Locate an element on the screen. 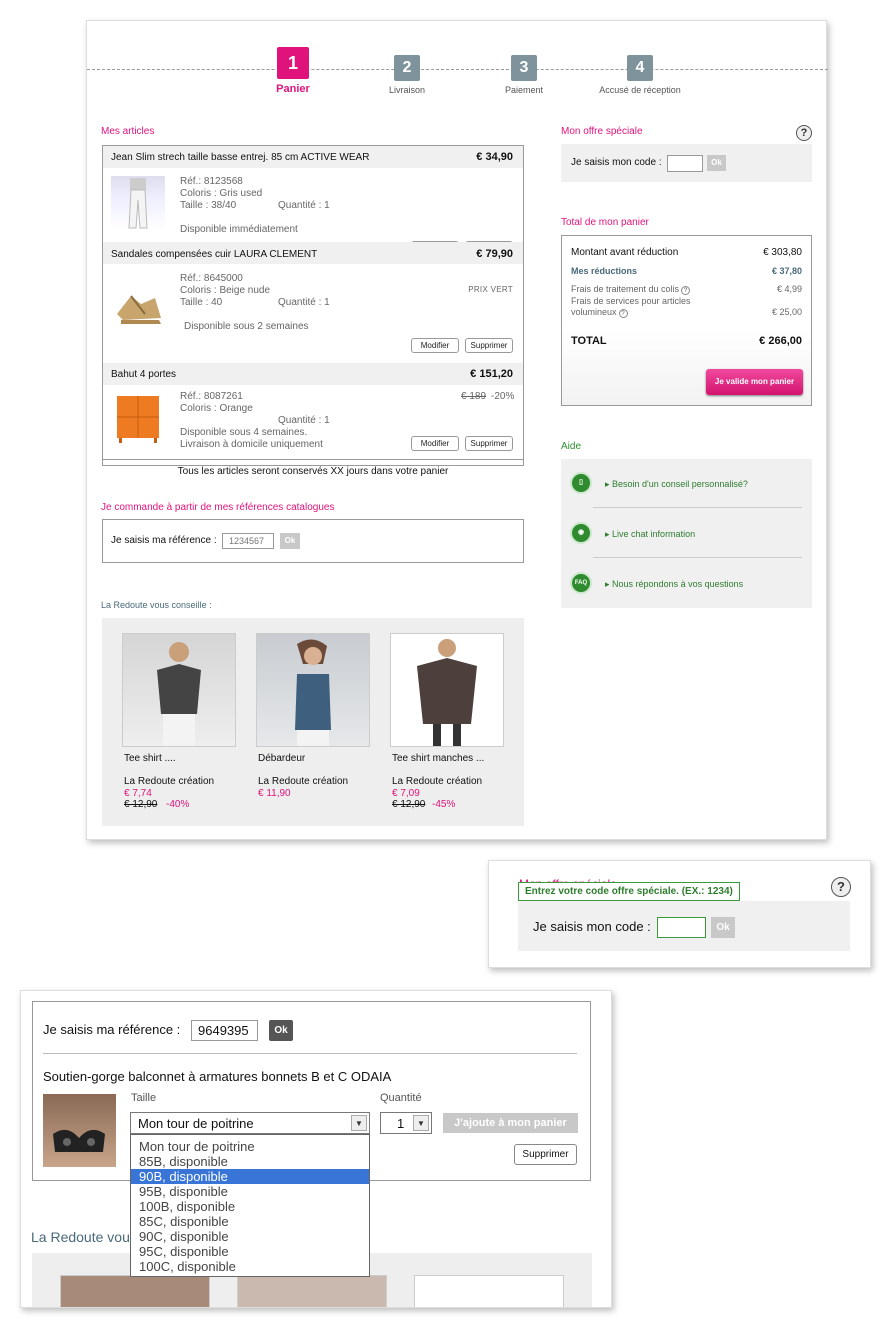 The width and height of the screenshot is (890, 1328). article-price: € 151,20 is located at coordinates (491, 374).